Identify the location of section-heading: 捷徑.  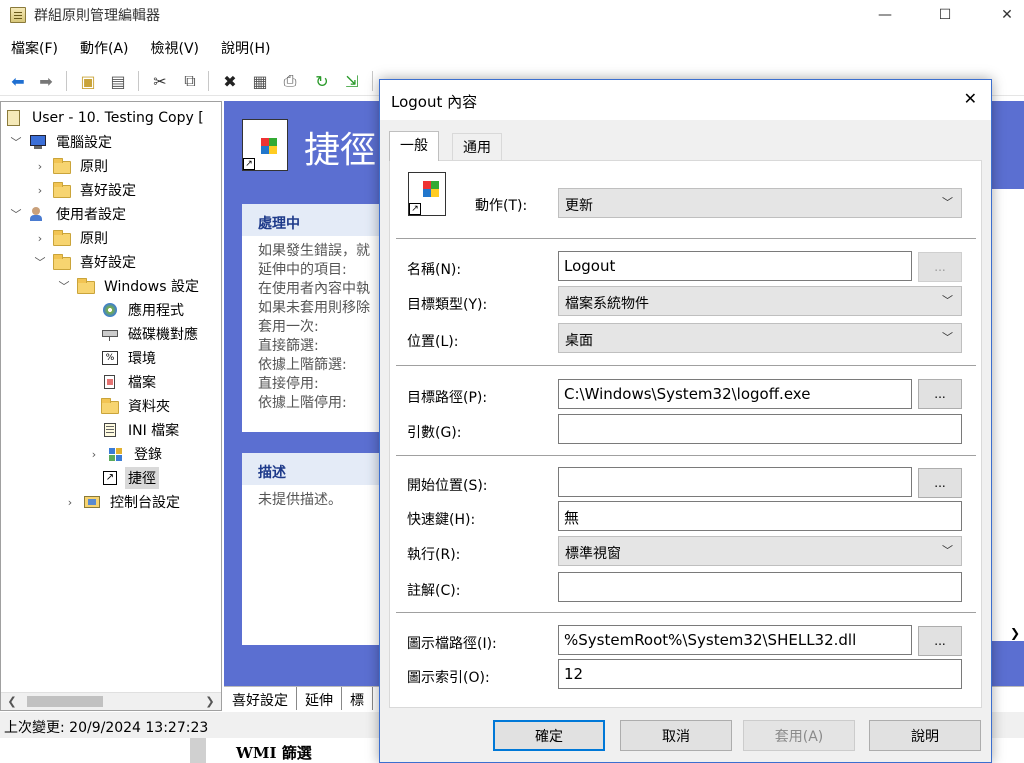
(340, 150).